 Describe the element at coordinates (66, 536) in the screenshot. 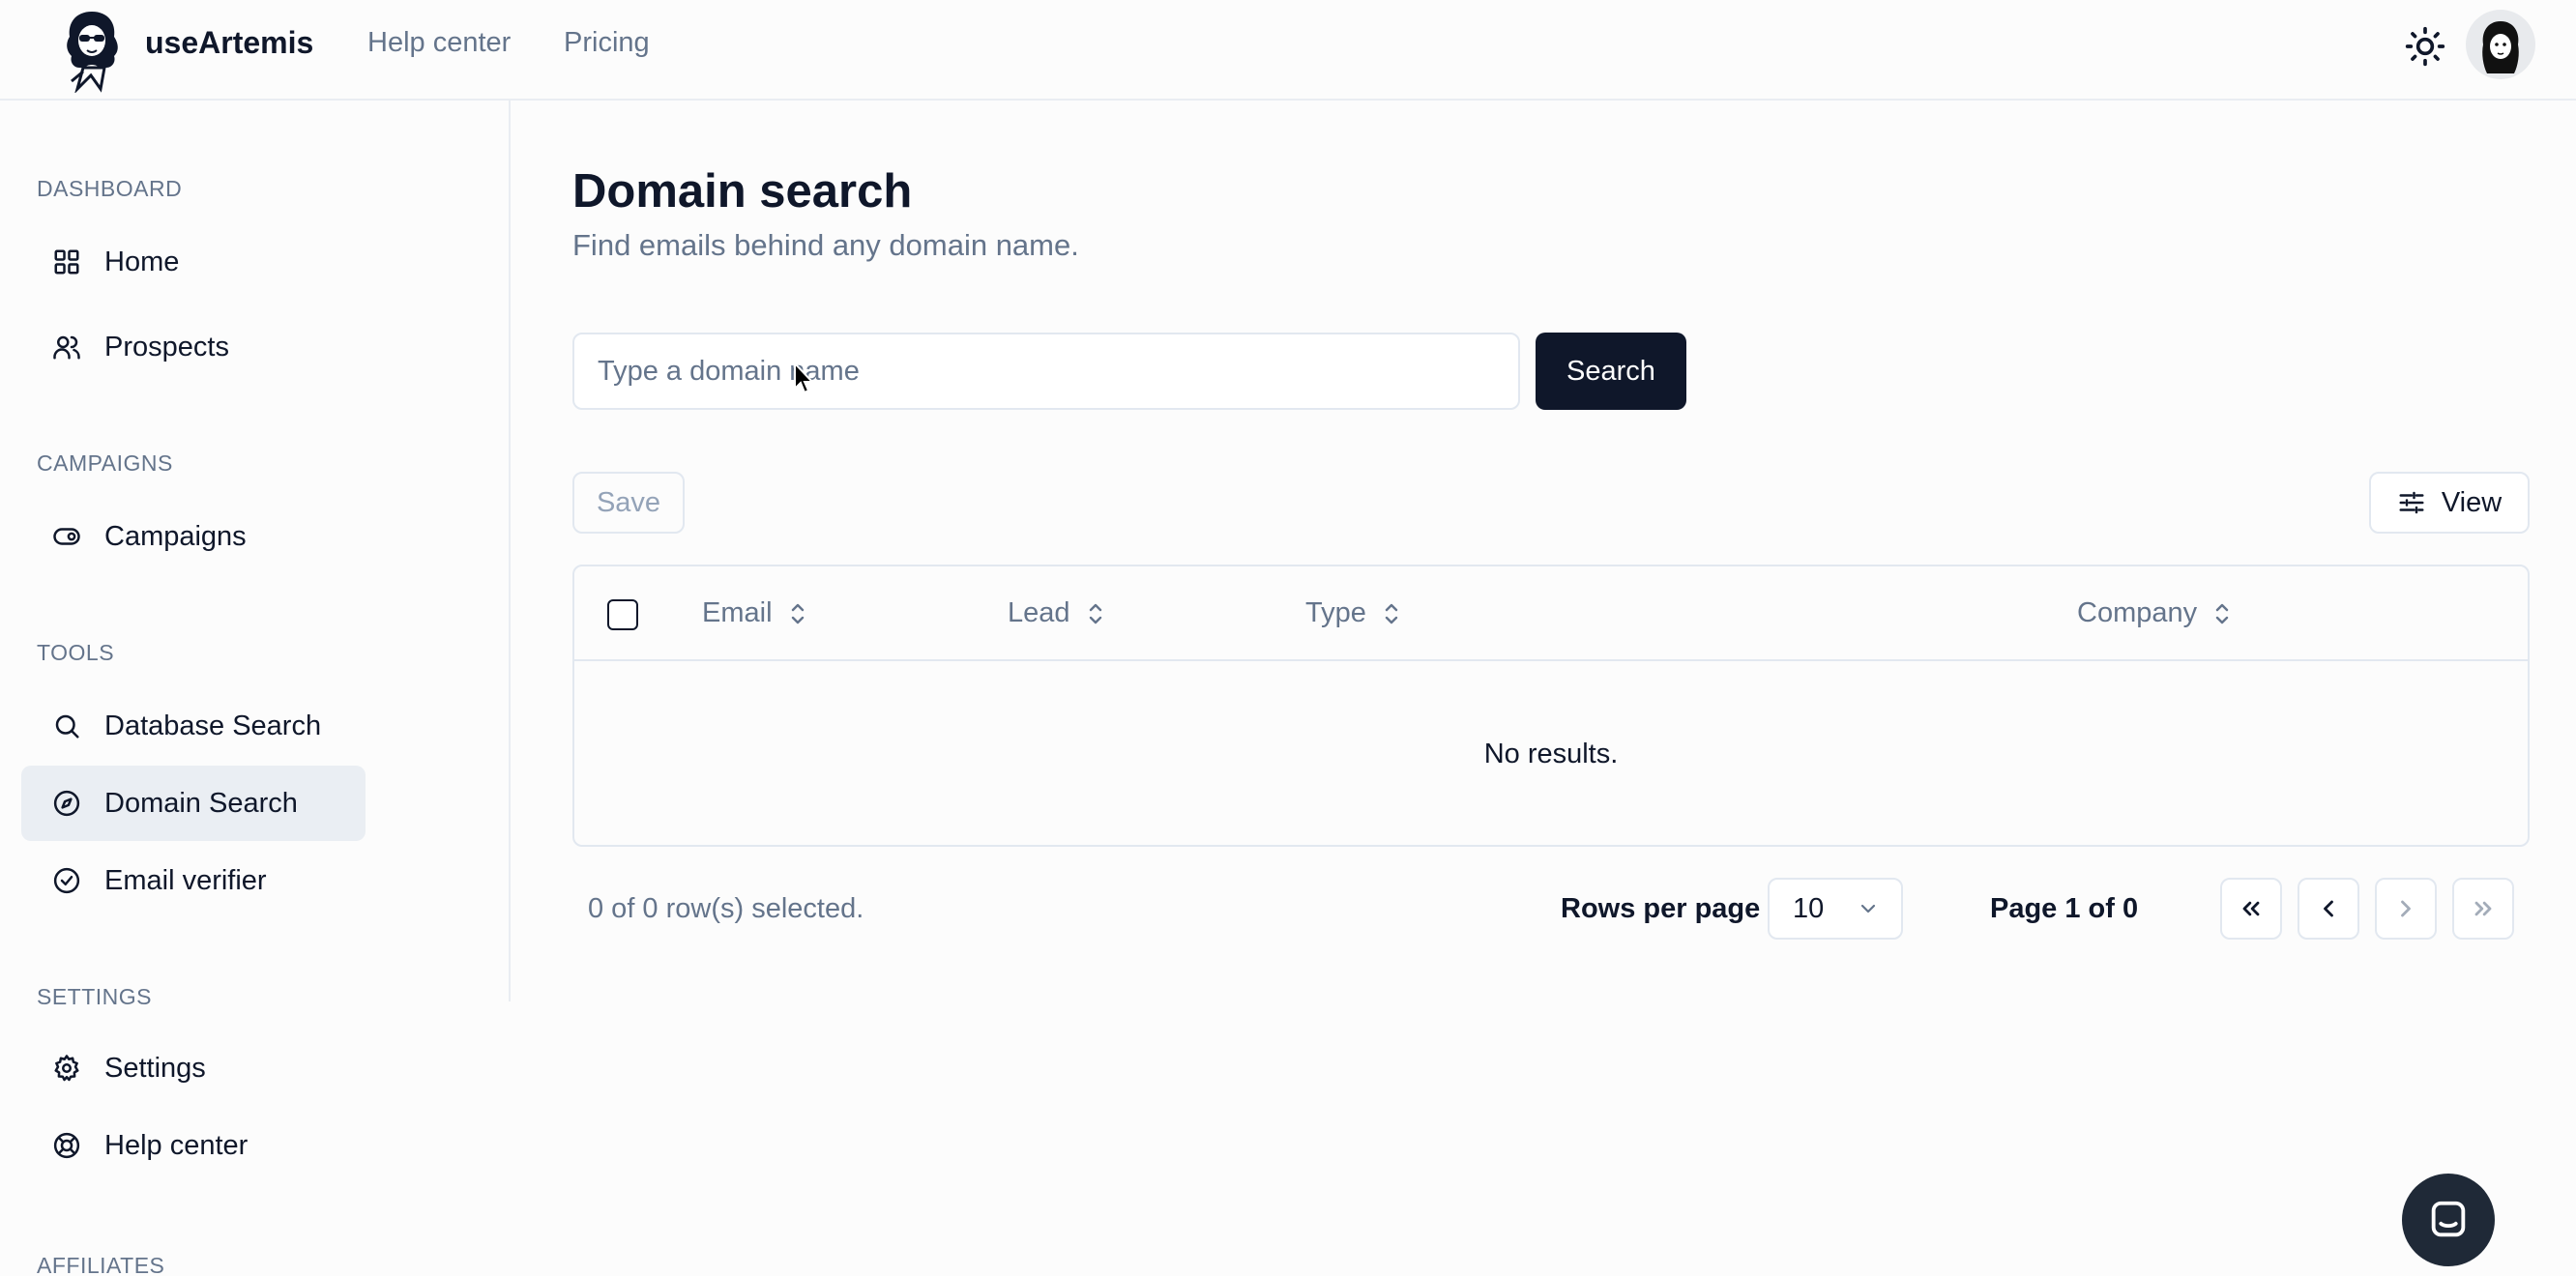

I see `toggle-icon` at that location.